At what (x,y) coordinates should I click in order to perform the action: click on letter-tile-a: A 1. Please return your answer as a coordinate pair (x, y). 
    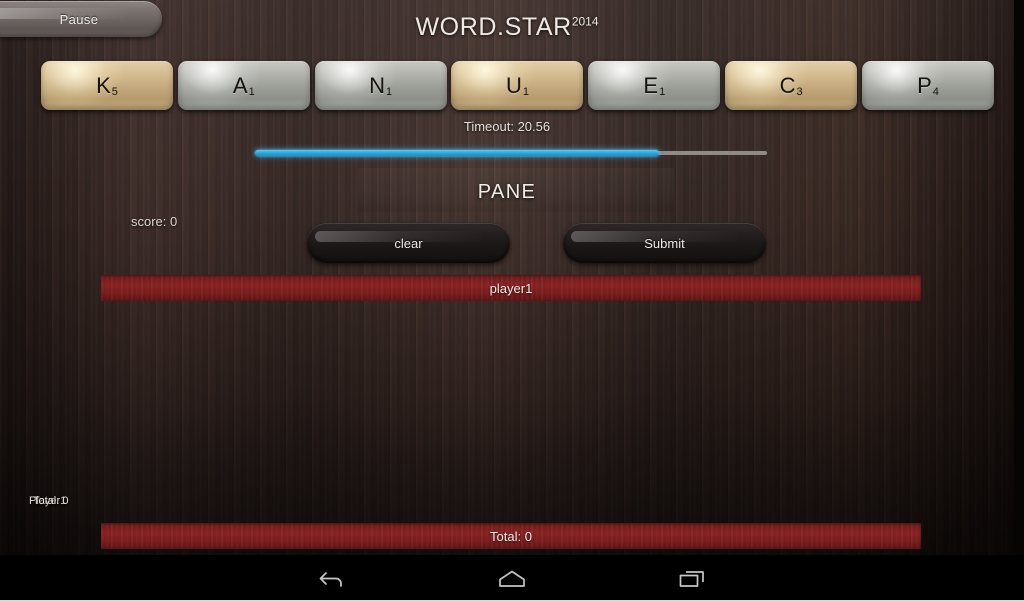
    Looking at the image, I should click on (243, 85).